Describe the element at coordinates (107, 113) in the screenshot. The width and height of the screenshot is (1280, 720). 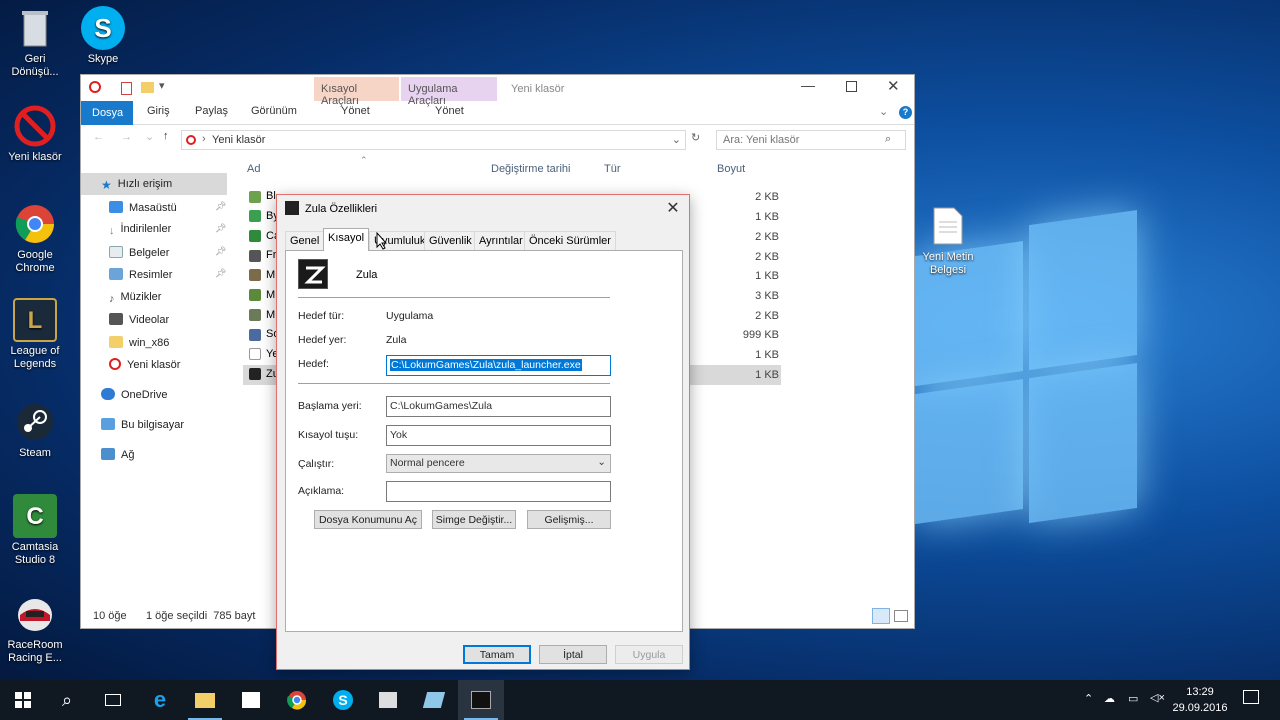
I see `tab-file: Dosya` at that location.